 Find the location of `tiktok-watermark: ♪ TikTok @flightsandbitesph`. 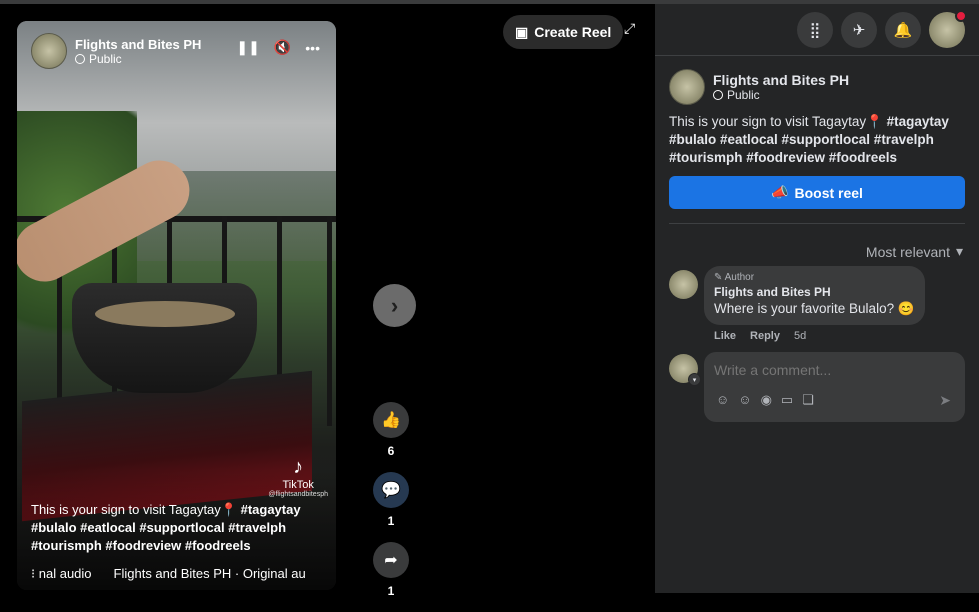

tiktok-watermark: ♪ TikTok @flightsandbitesph is located at coordinates (298, 477).